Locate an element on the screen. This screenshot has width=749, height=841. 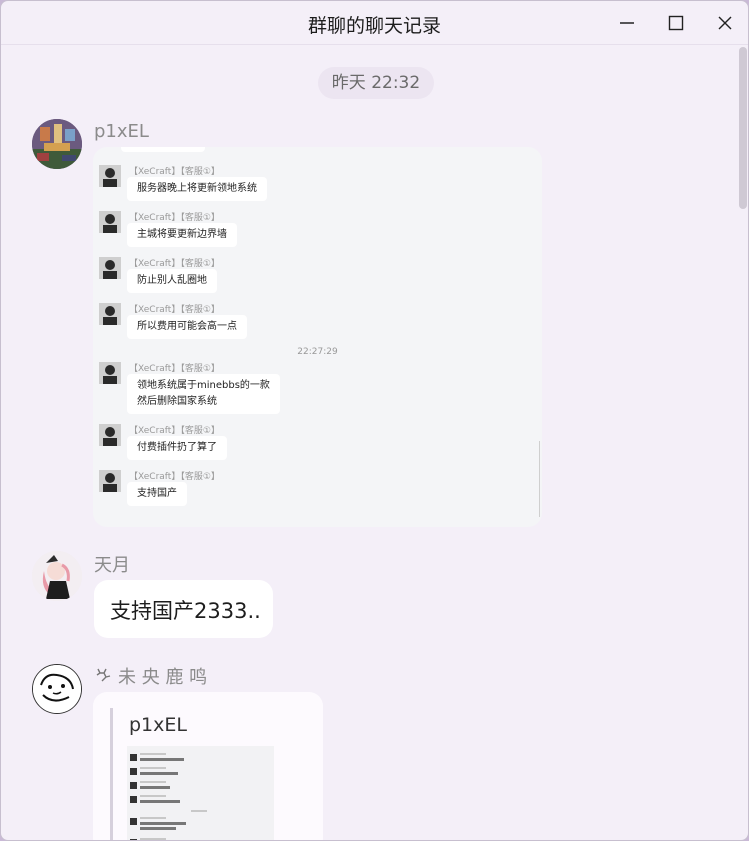
message-line: 然后删除国家系统 is located at coordinates (177, 401).